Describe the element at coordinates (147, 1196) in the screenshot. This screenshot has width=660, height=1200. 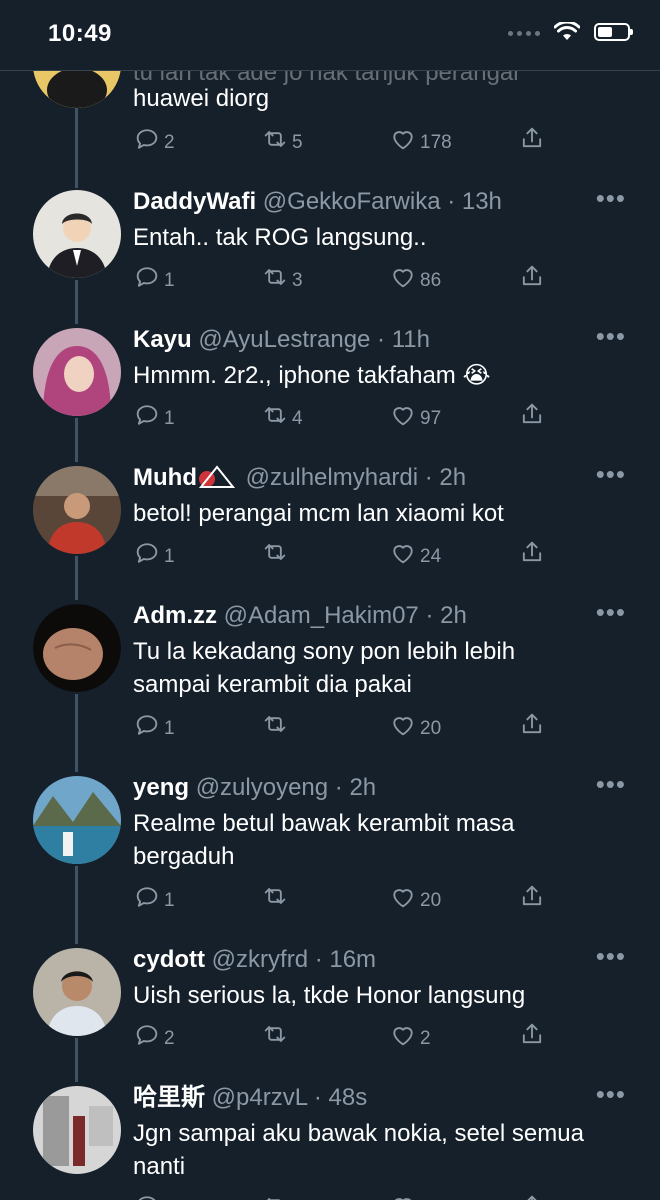
I see `reply-button` at that location.